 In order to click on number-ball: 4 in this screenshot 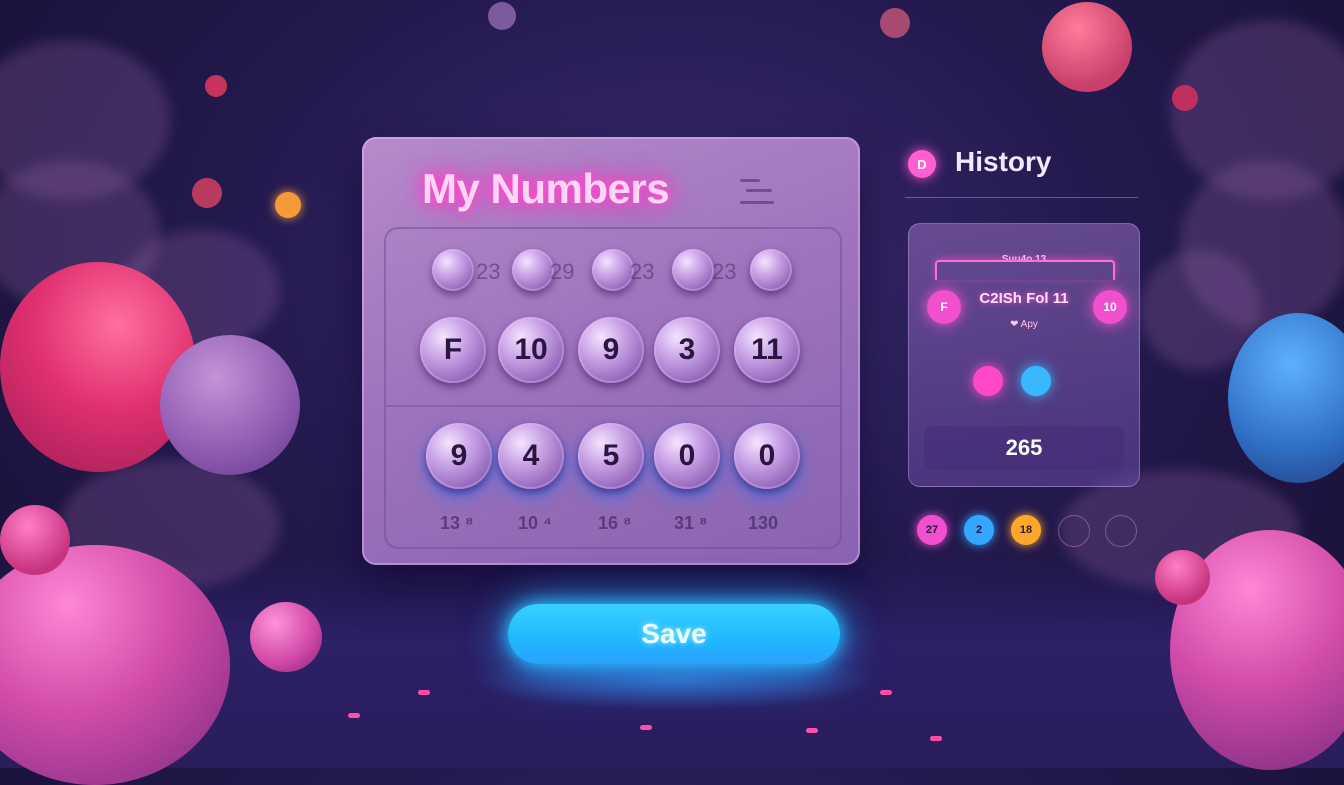, I will do `click(531, 456)`.